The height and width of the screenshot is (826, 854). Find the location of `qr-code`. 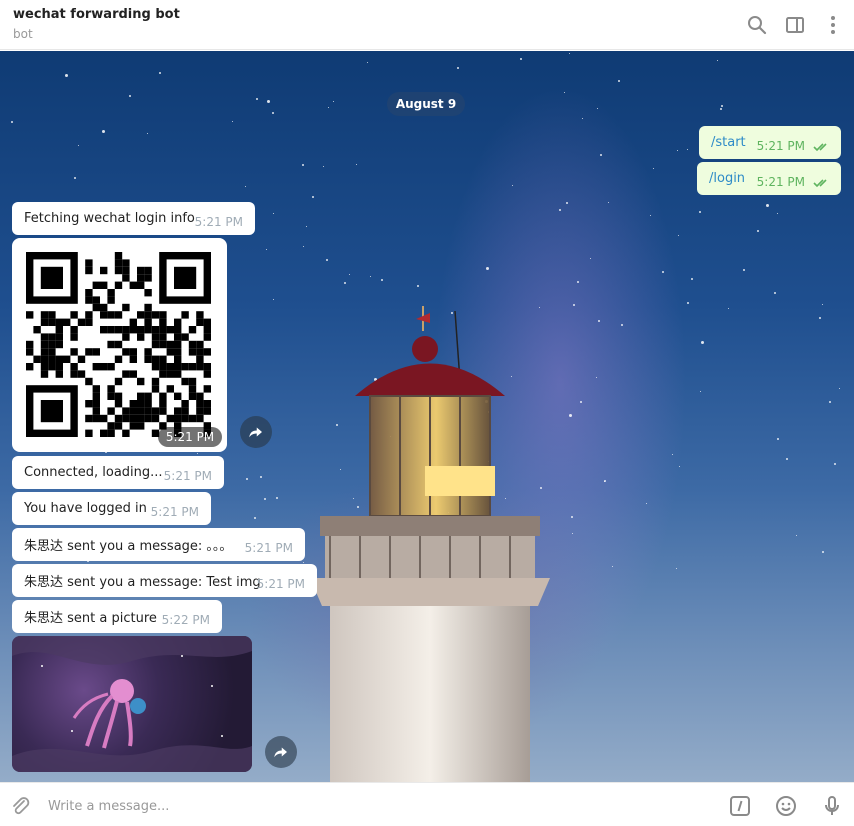

qr-code is located at coordinates (118, 344).